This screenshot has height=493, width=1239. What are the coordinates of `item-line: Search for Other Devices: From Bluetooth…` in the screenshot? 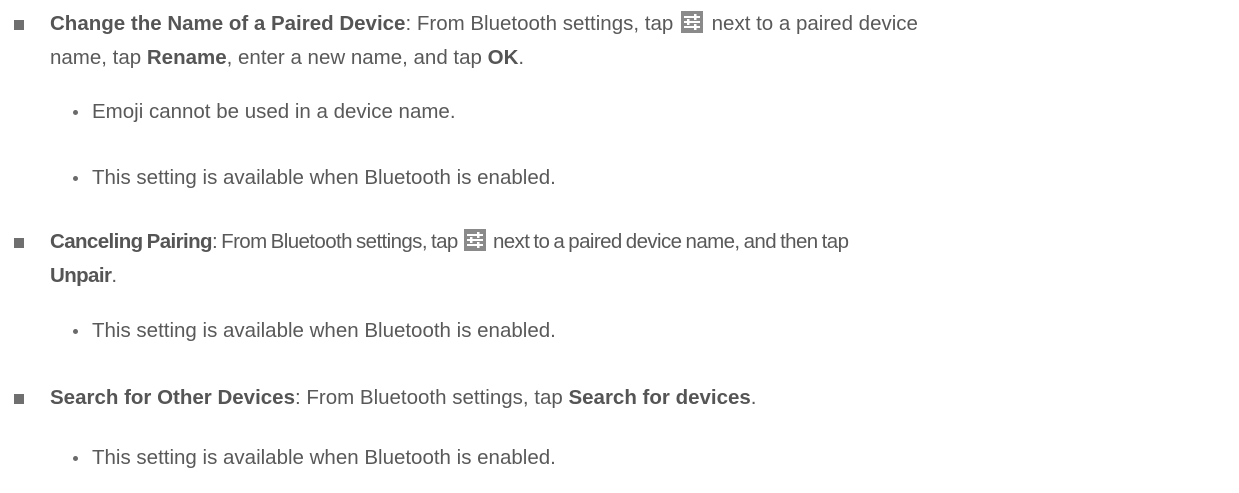 It's located at (640, 398).